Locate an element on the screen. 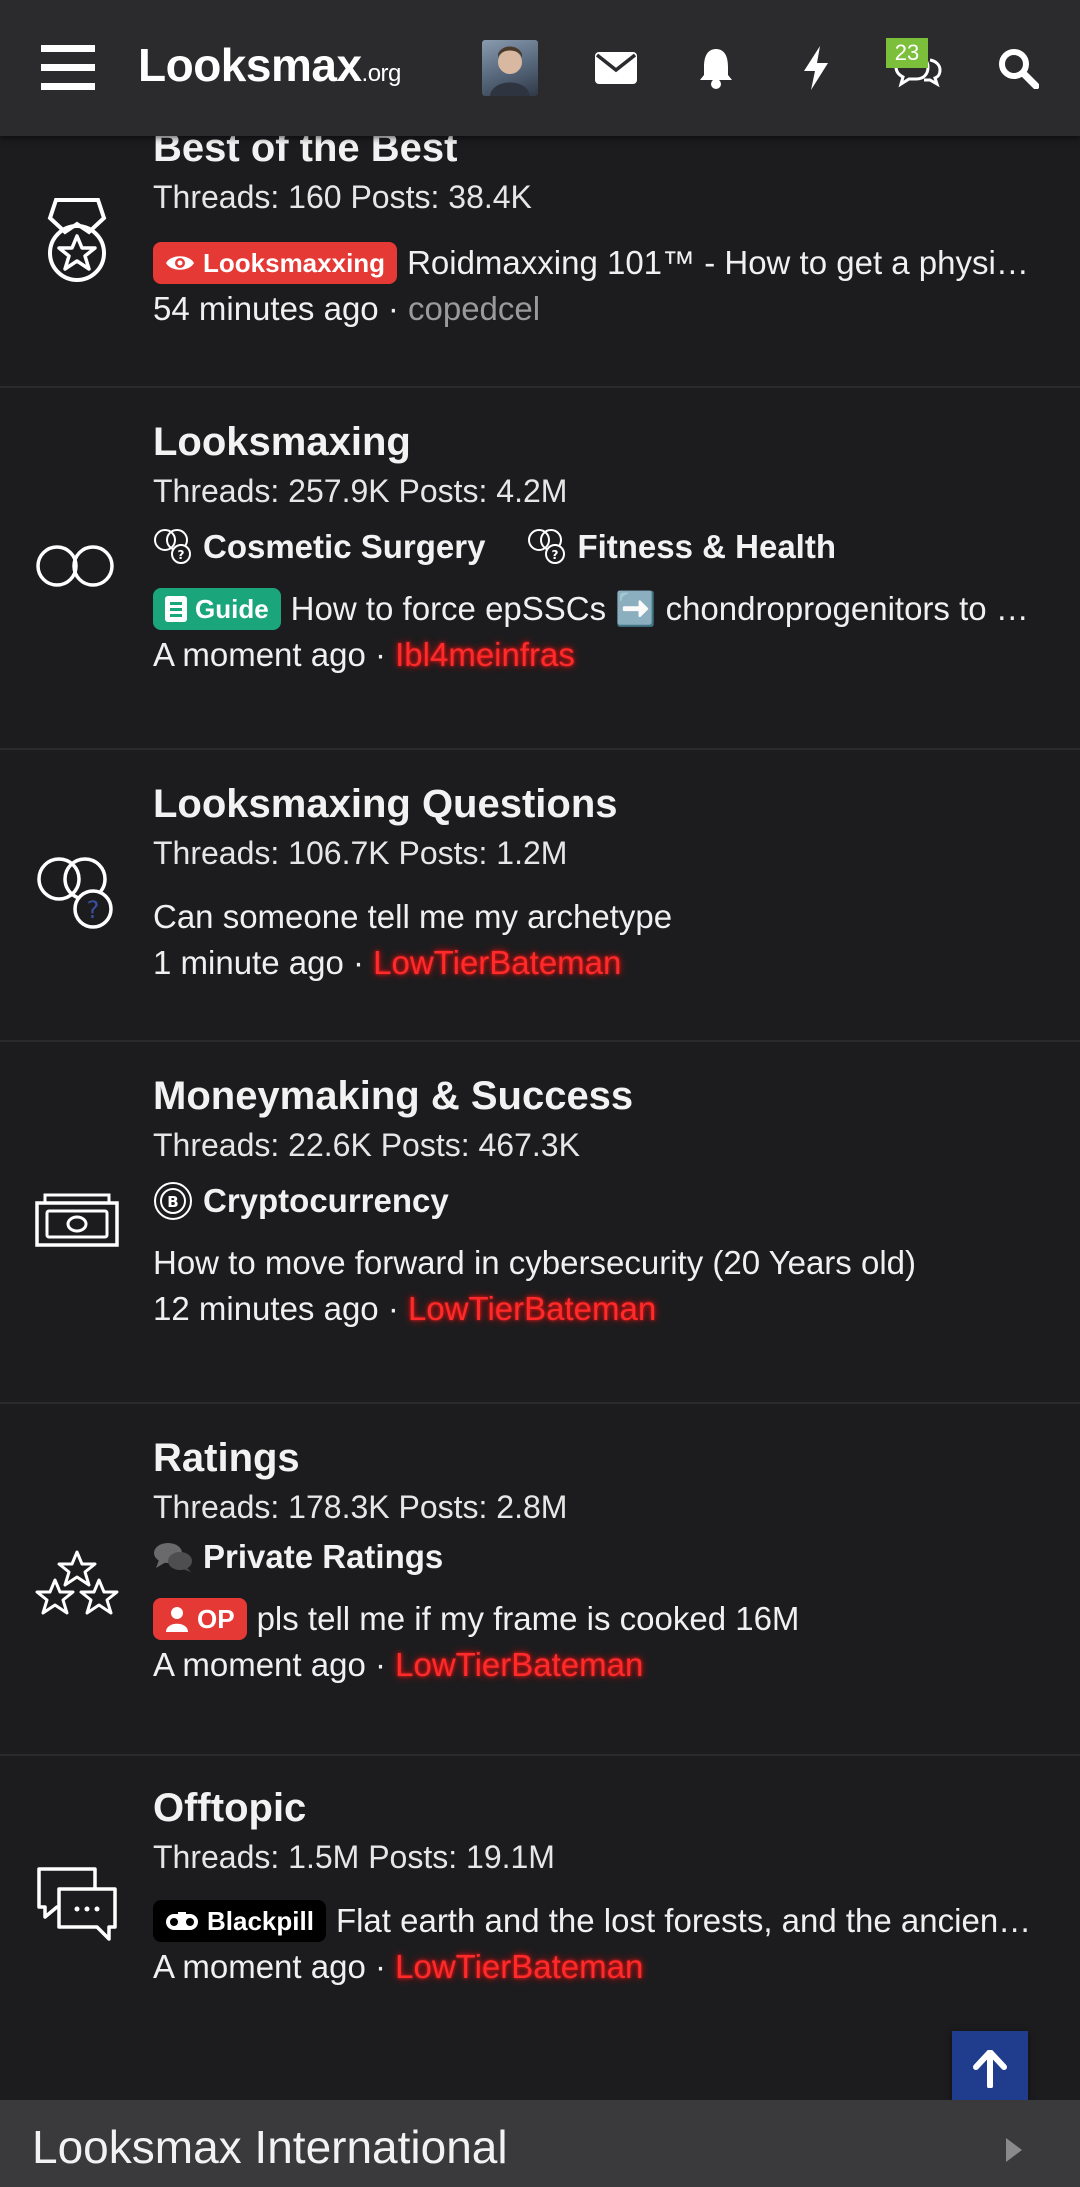 This screenshot has height=2187, width=1080. subforum-label: Private Ratings is located at coordinates (323, 1556).